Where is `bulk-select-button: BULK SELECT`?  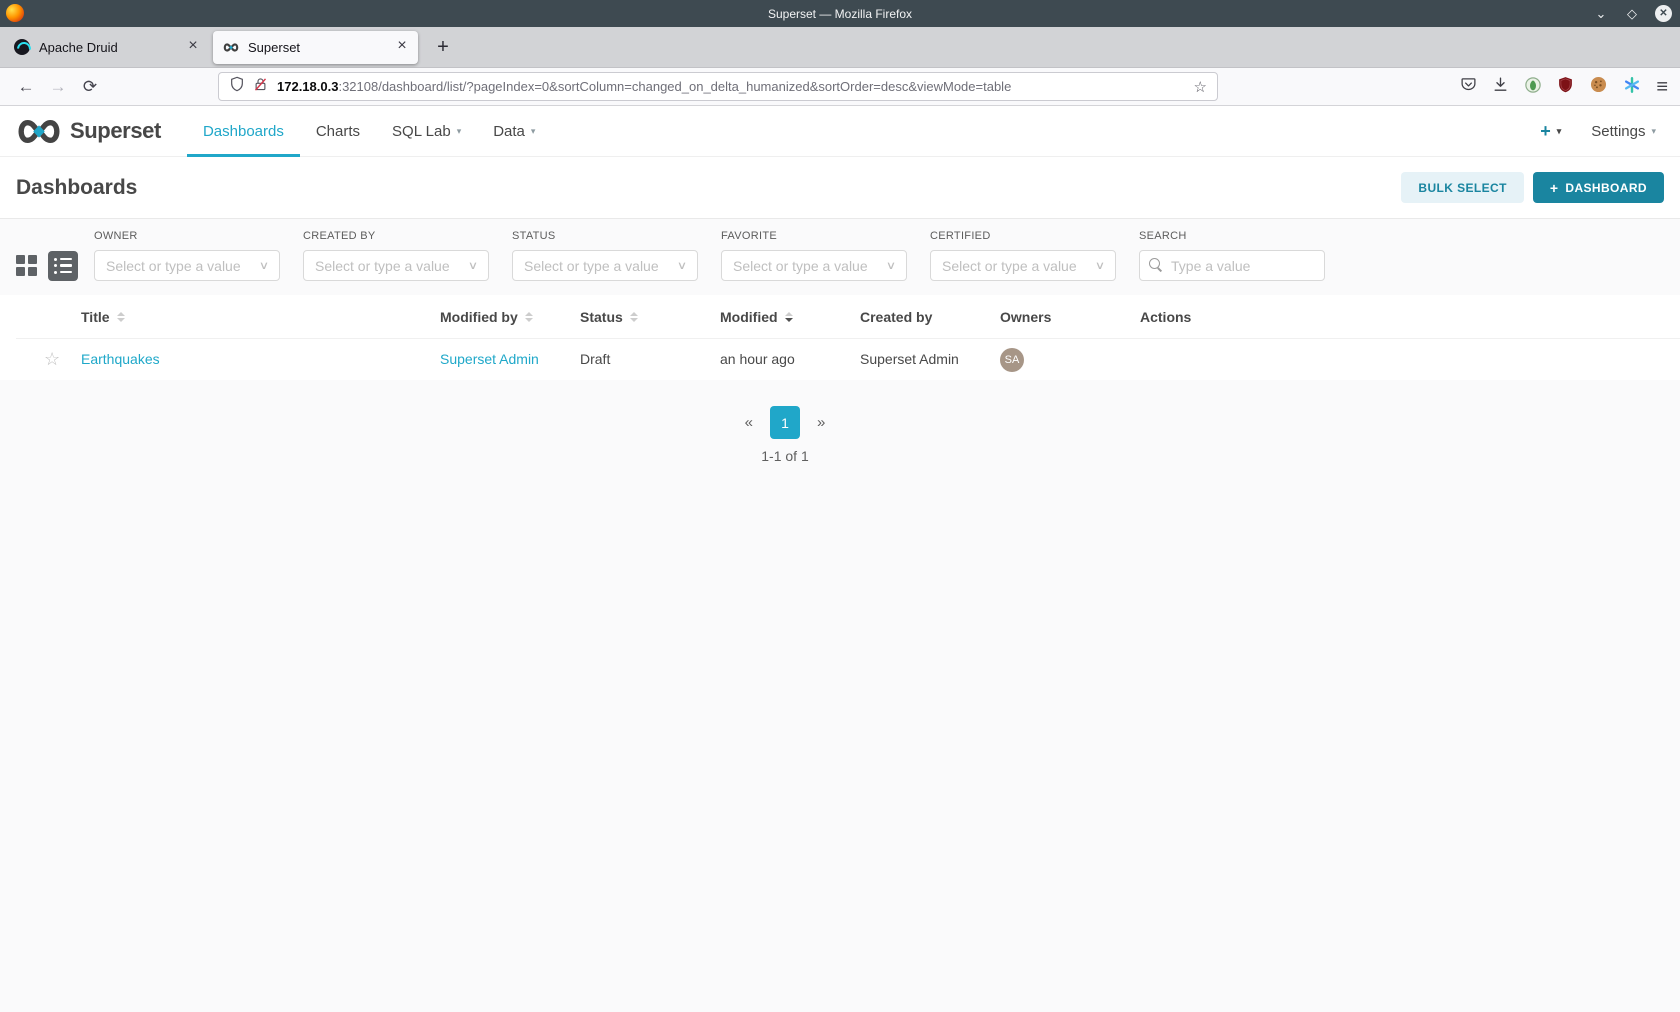
bulk-select-button: BULK SELECT is located at coordinates (1462, 187).